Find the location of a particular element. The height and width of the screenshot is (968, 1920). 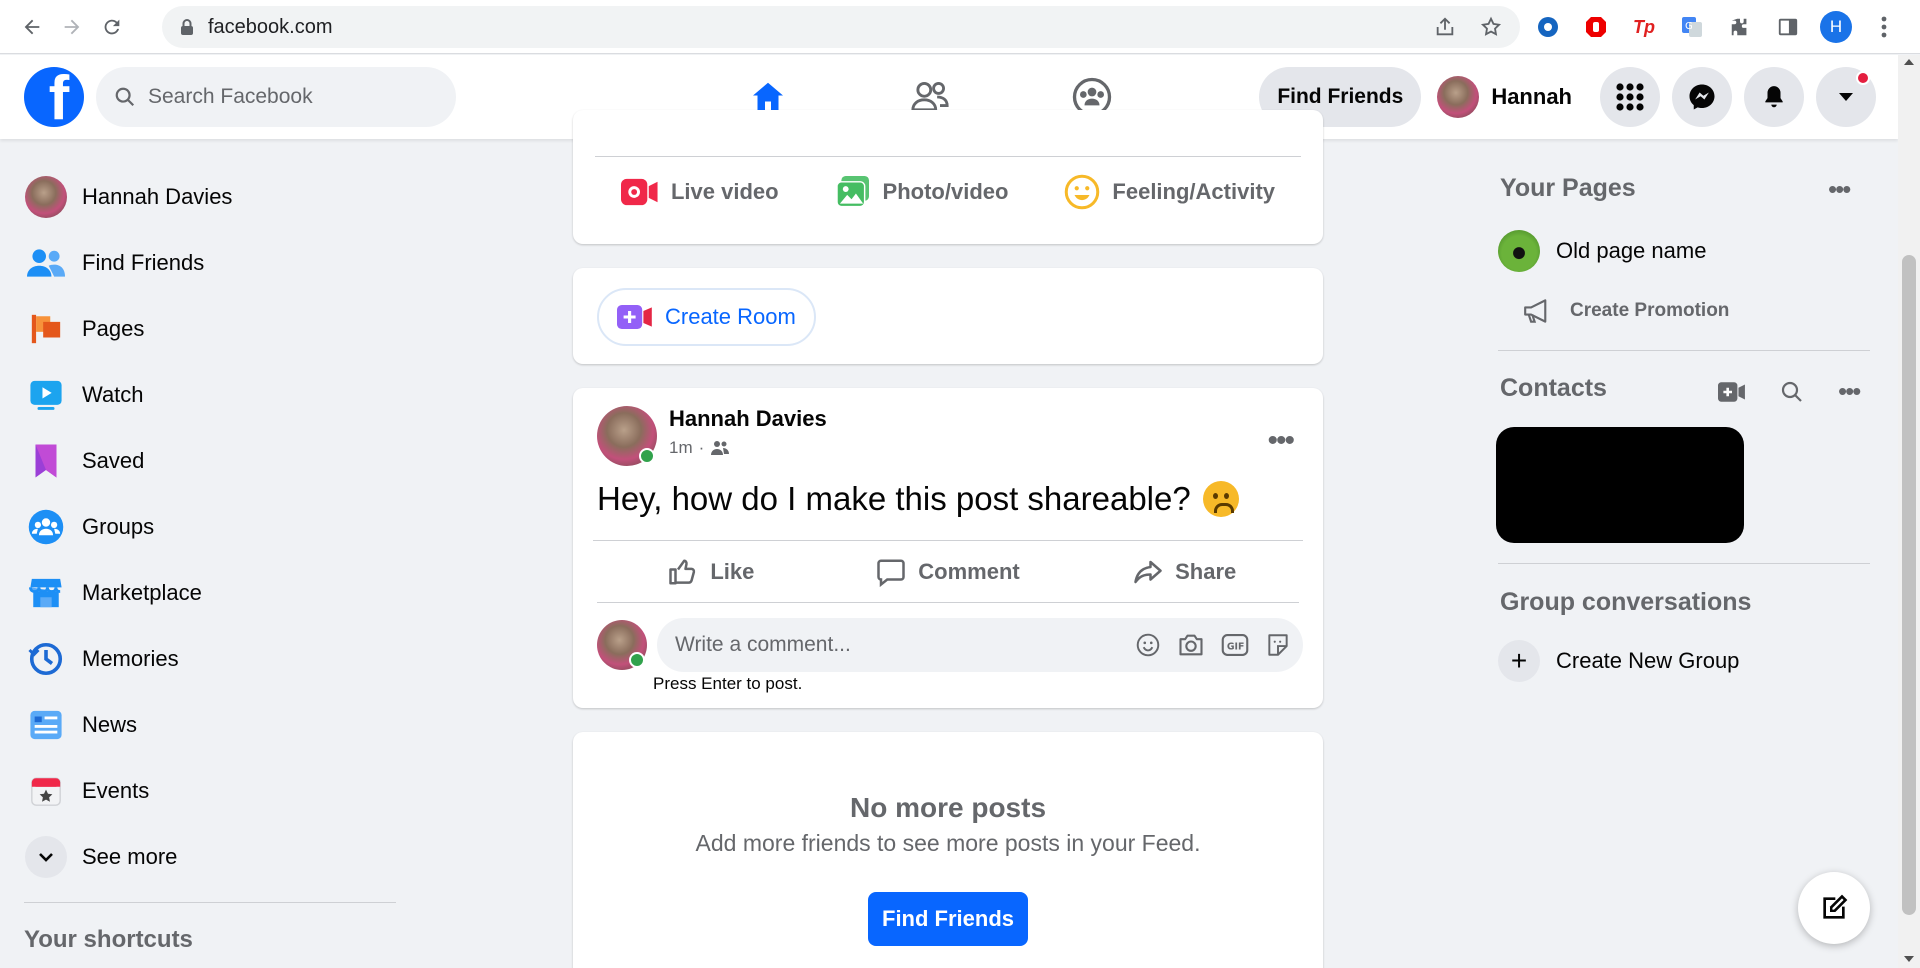

emoji-icon is located at coordinates (1148, 645).